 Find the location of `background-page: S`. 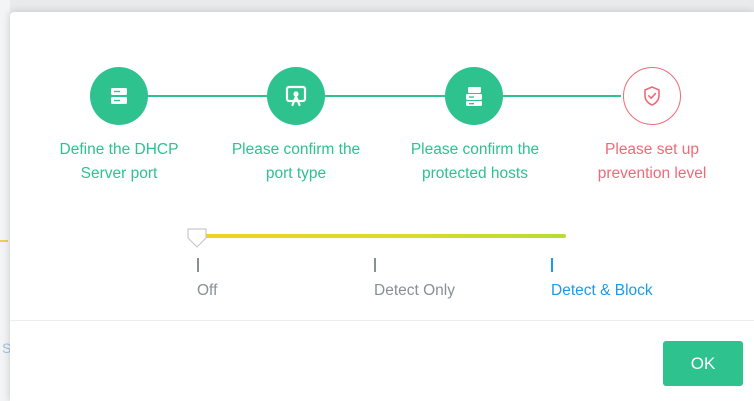

background-page: S is located at coordinates (5, 200).